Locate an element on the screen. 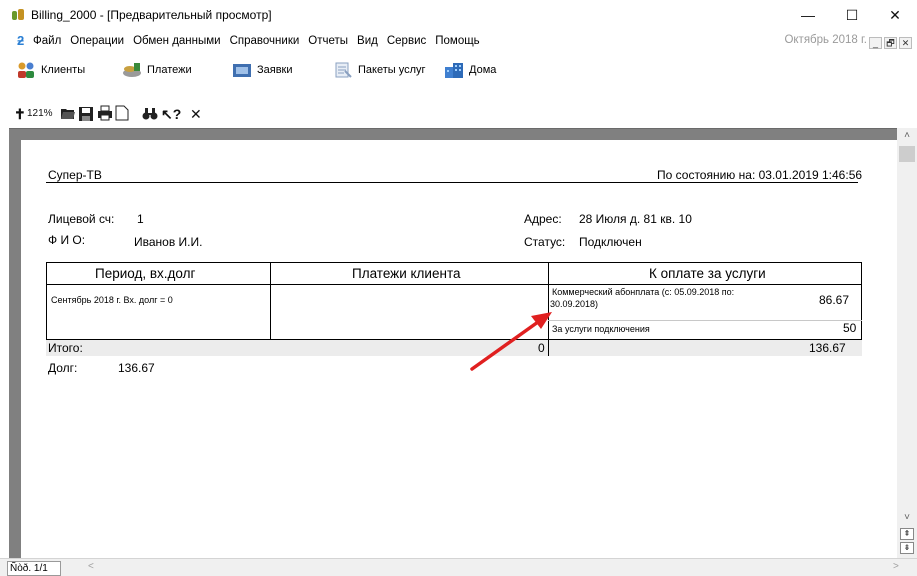 The width and height of the screenshot is (917, 576). vertical-scrollbar: ˄ ˅ ⇞ ⇟ is located at coordinates (907, 343).